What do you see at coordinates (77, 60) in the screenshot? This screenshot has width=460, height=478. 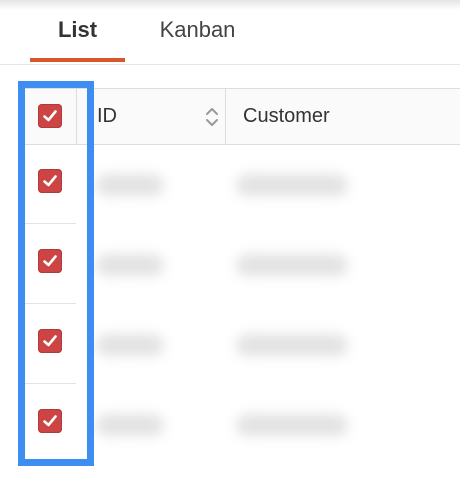 I see `active-tab-underline` at bounding box center [77, 60].